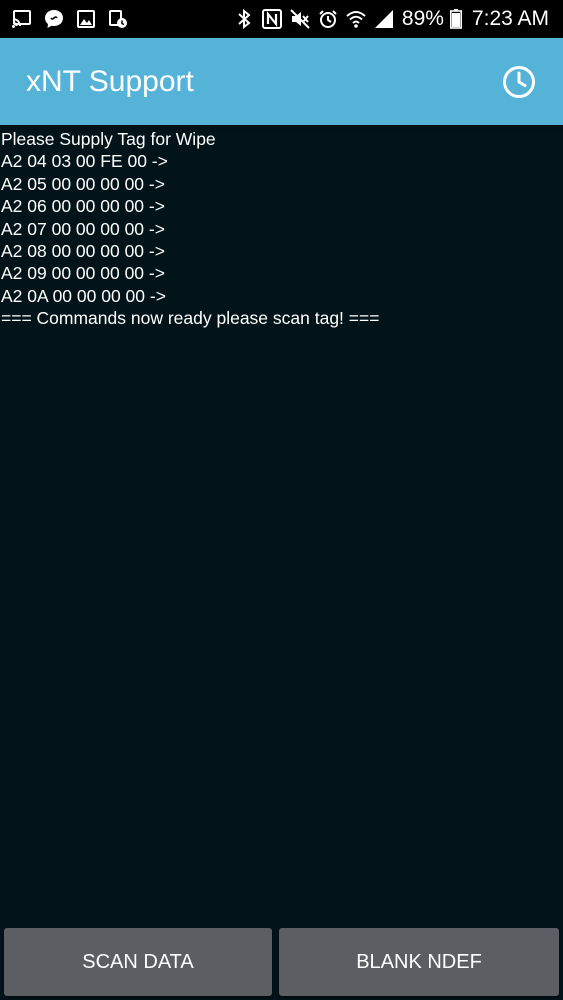  Describe the element at coordinates (86, 19) in the screenshot. I see `image-icon` at that location.